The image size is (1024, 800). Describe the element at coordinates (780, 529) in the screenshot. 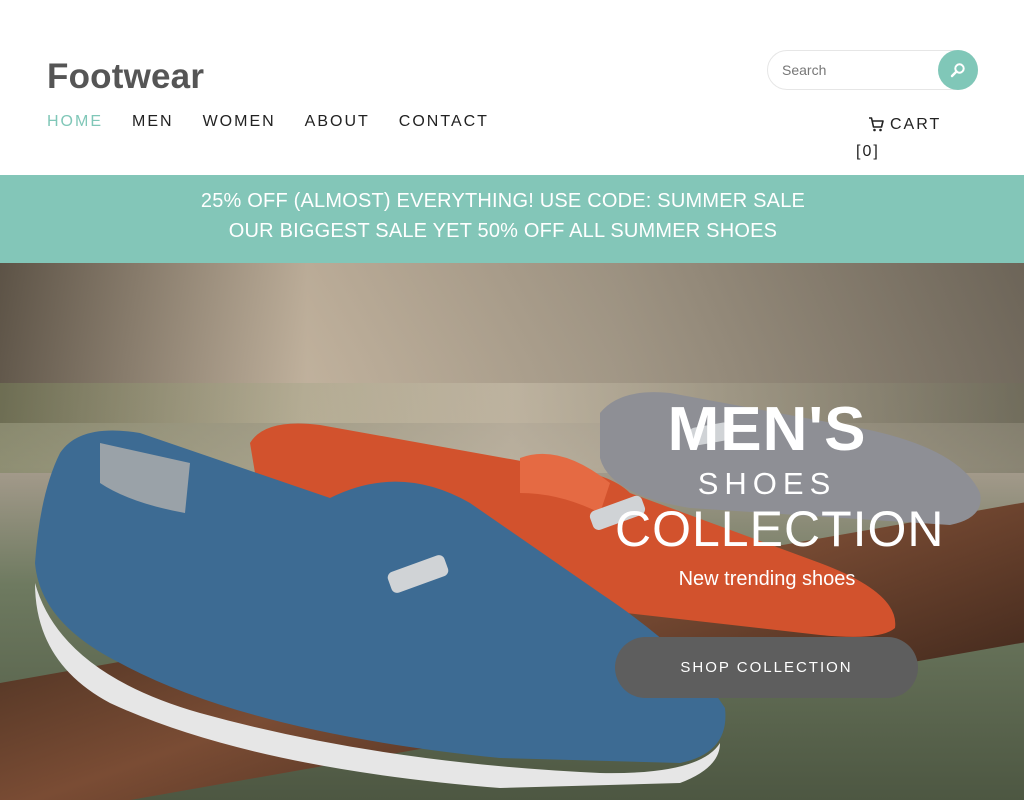

I see `hero-title-collection: COLLECTION` at that location.